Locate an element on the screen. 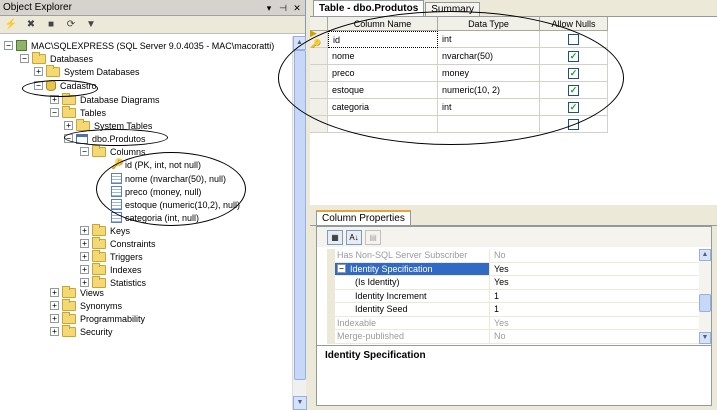 The width and height of the screenshot is (717, 410). tree-node-triggers: + Triggers is located at coordinates (111, 256).